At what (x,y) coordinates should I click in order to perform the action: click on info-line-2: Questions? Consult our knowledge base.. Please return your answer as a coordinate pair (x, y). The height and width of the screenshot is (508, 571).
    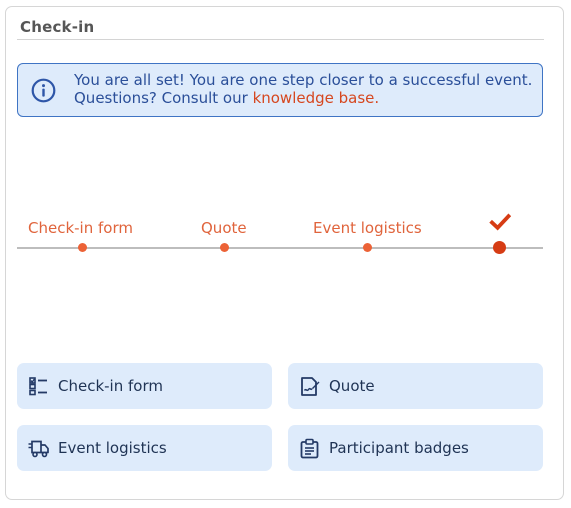
    Looking at the image, I should click on (303, 98).